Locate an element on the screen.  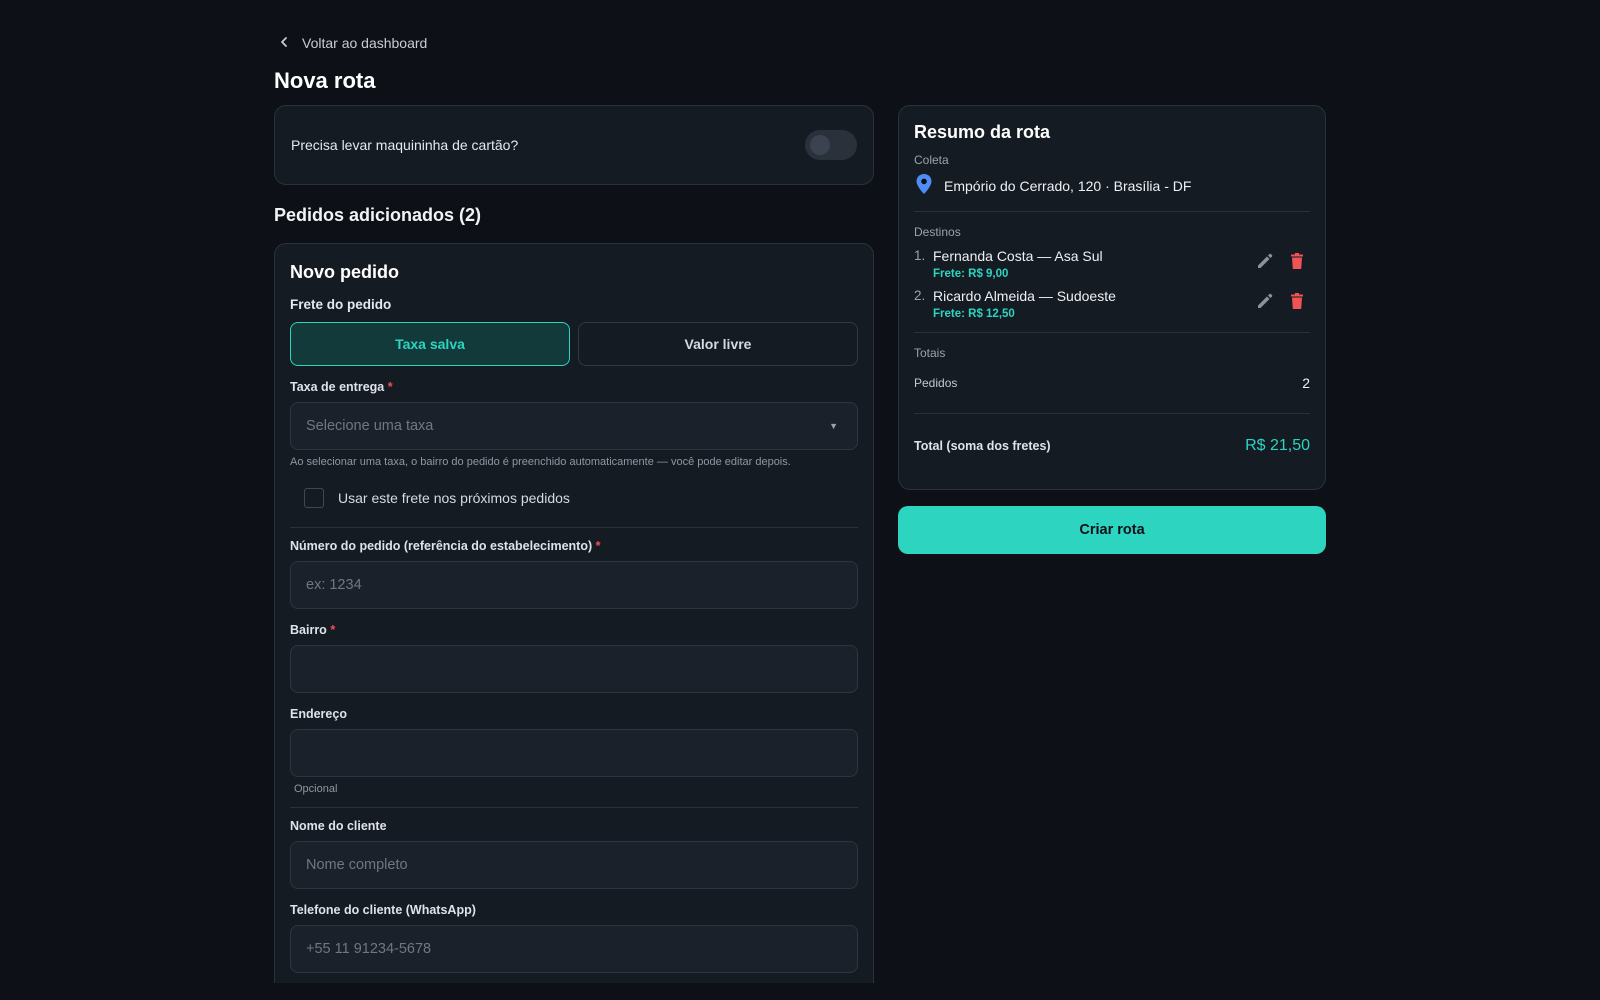
card-machine-toggle is located at coordinates (831, 145).